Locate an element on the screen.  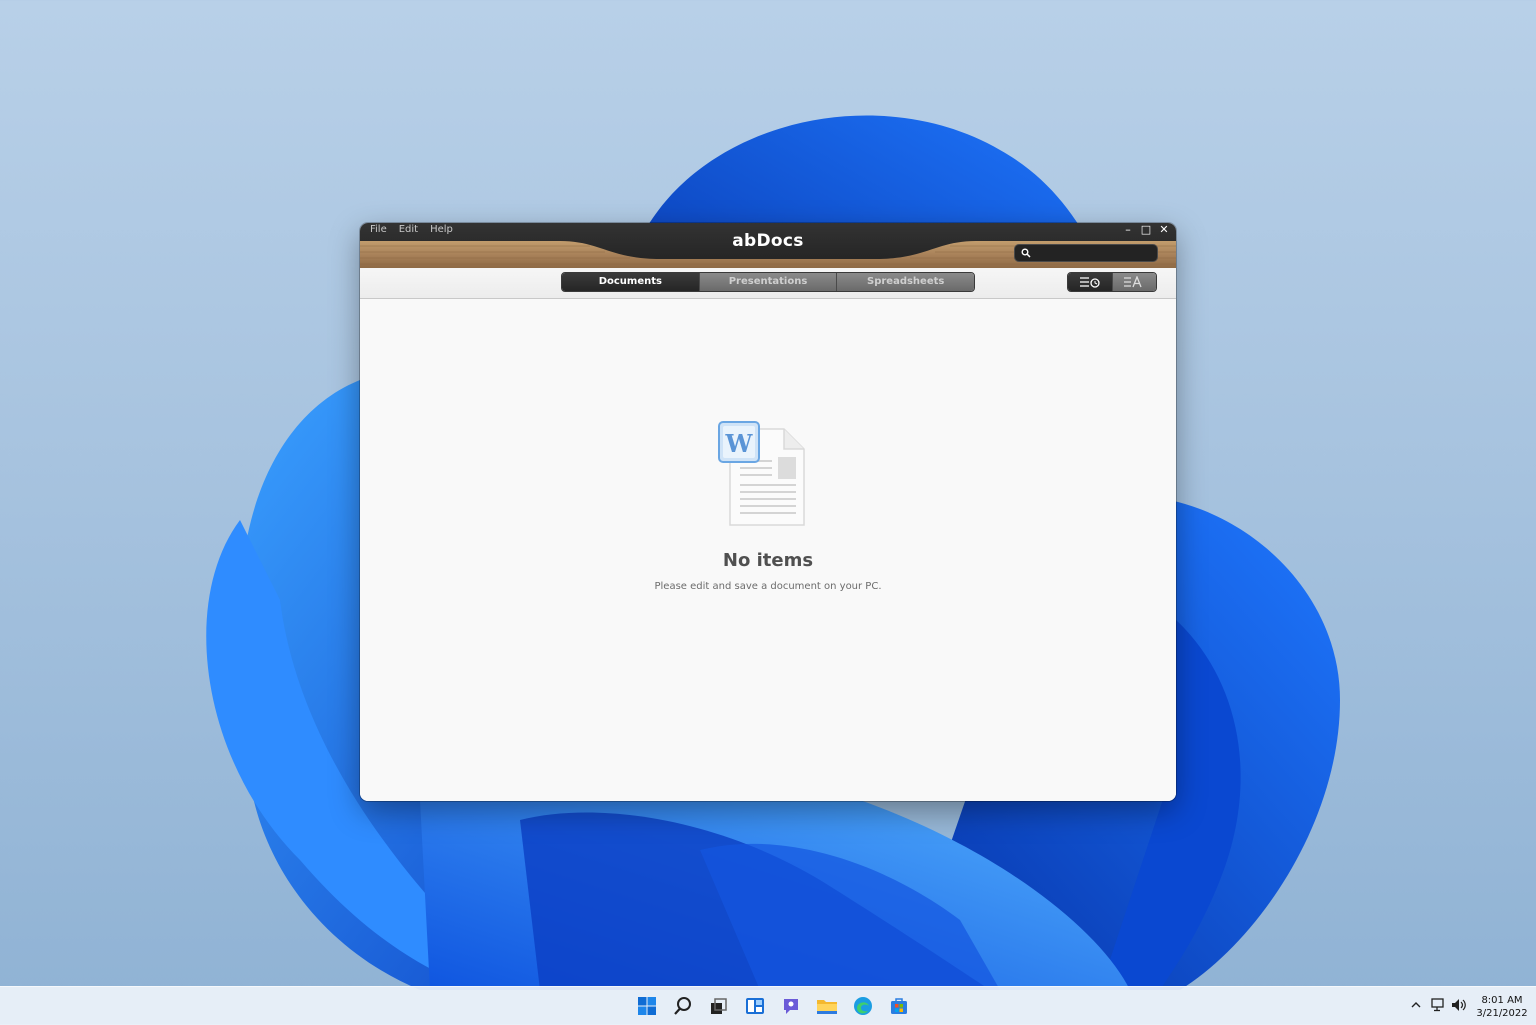
title-bar: File Edit Help abDocs – □ ✕ is located at coordinates (768, 245).